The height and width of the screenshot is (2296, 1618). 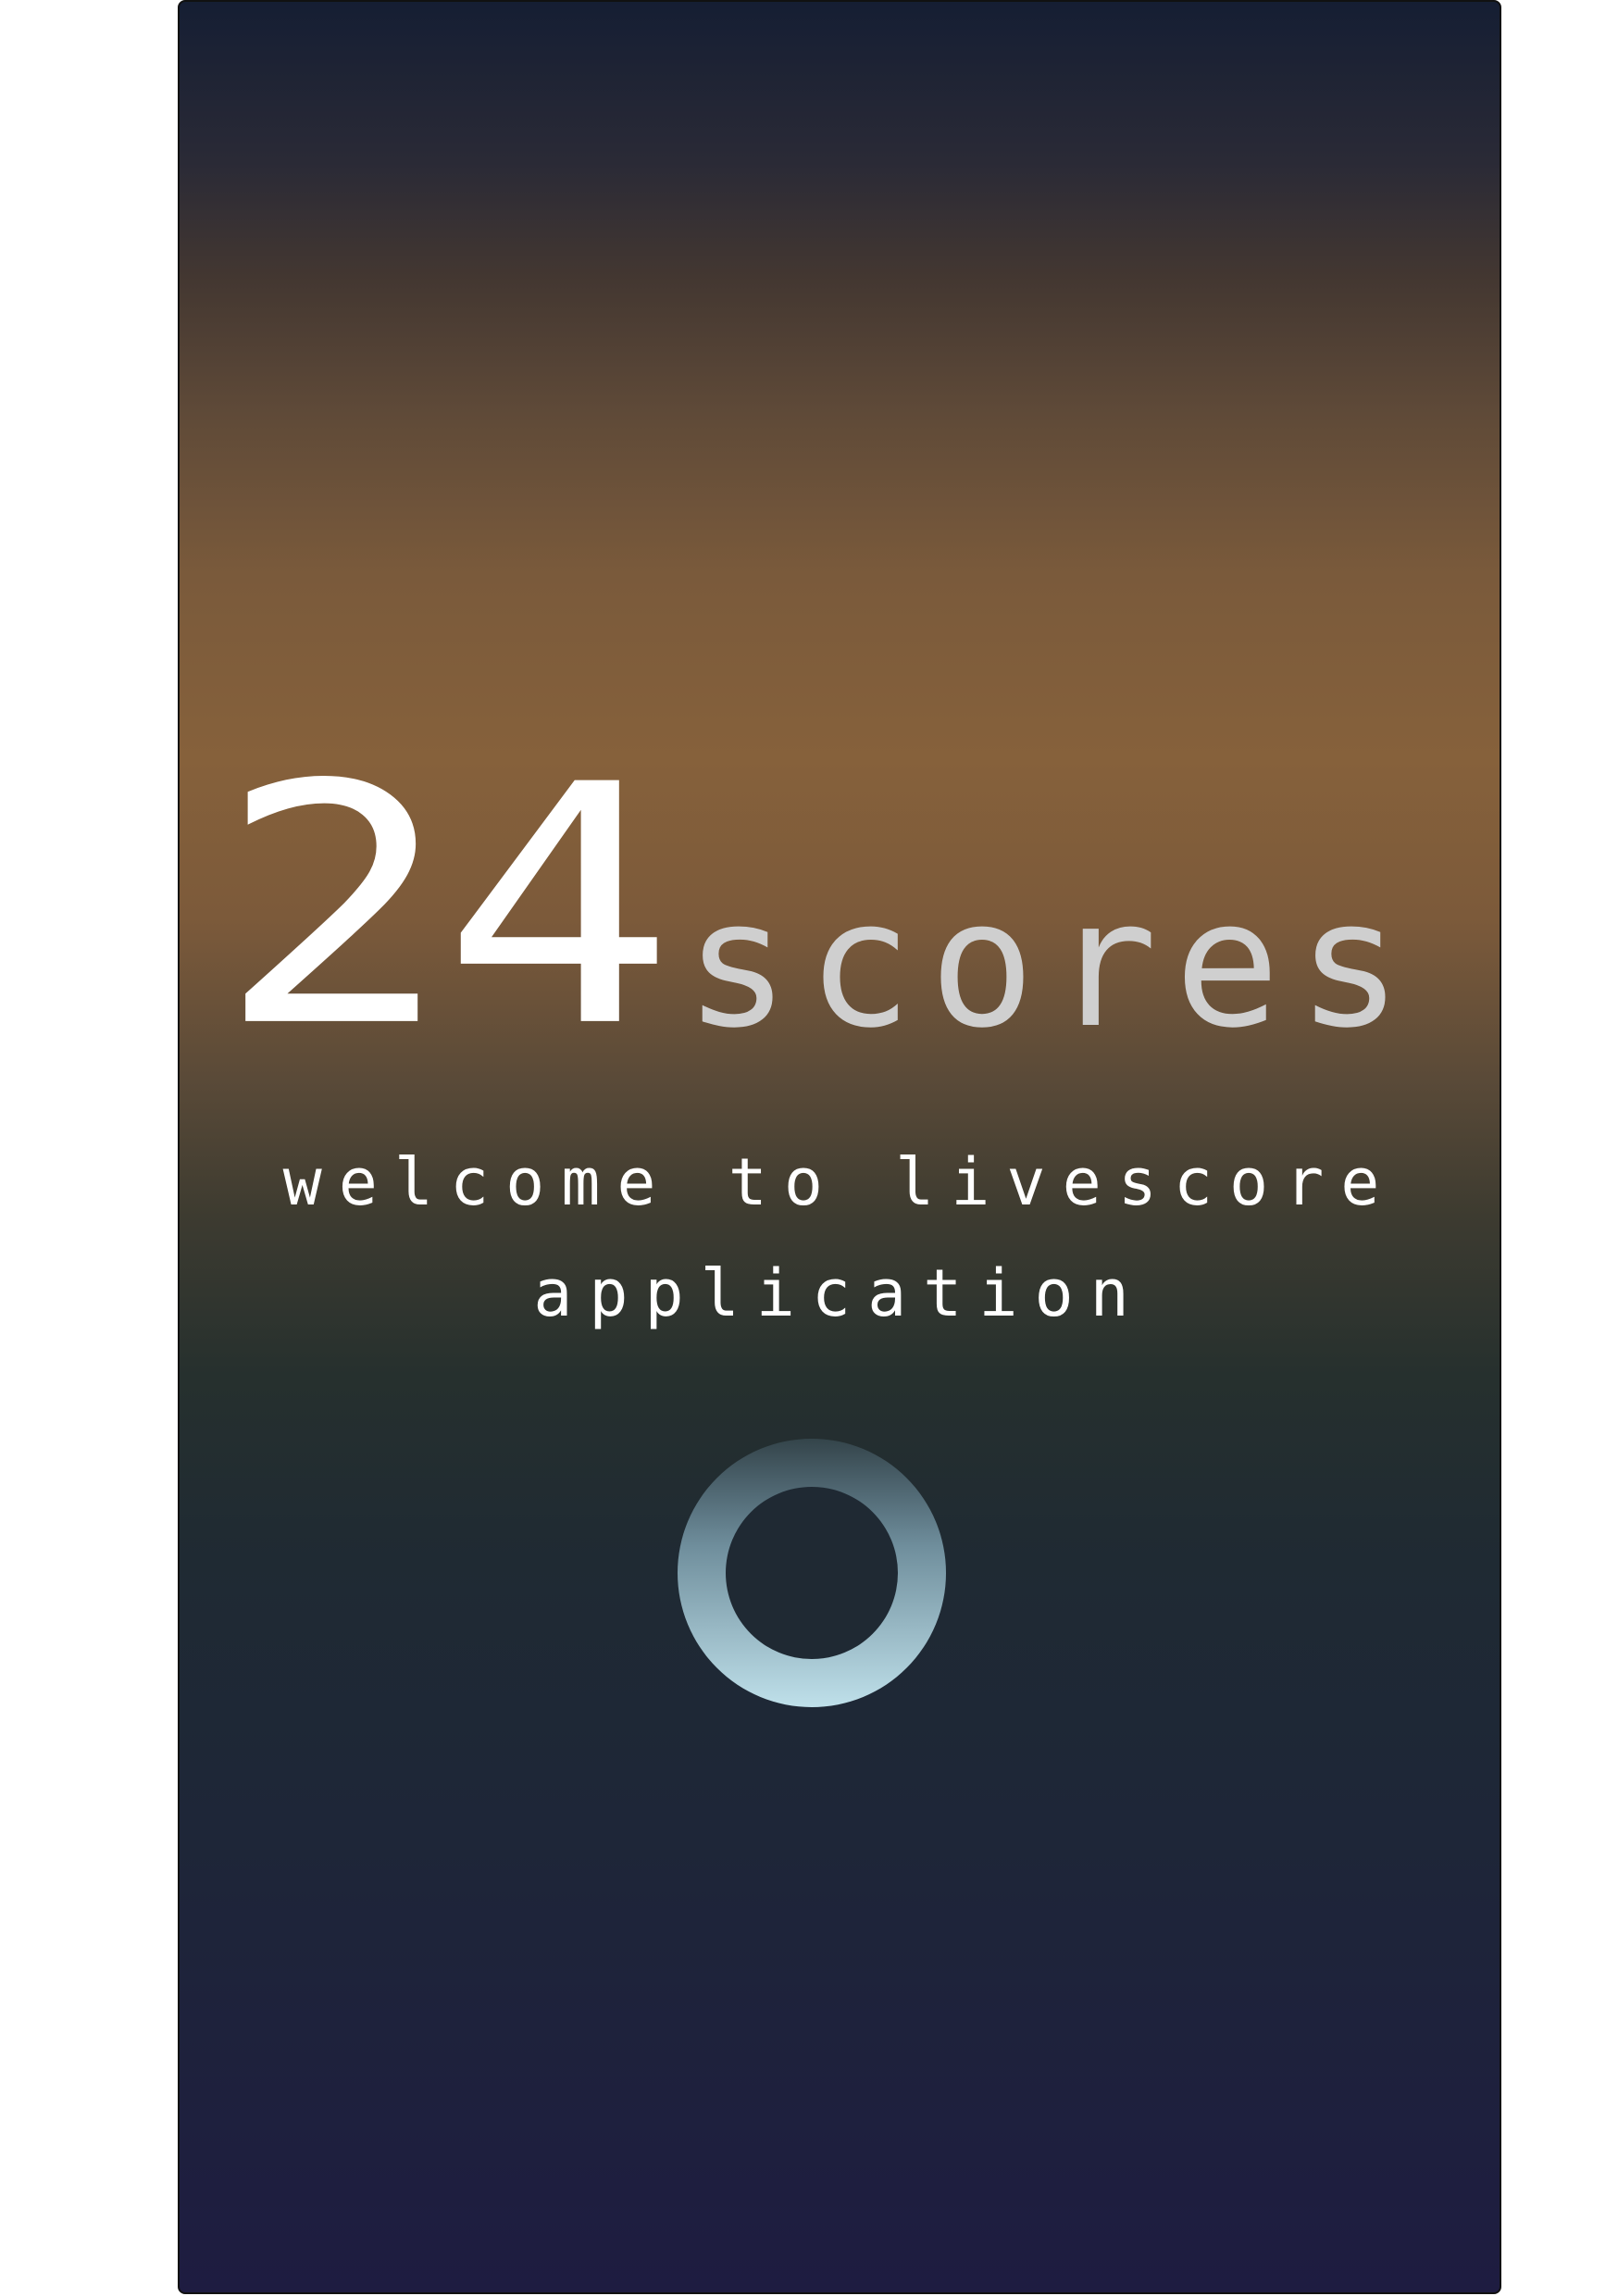 I want to click on app-logo: 24 scores, so click(x=855, y=907).